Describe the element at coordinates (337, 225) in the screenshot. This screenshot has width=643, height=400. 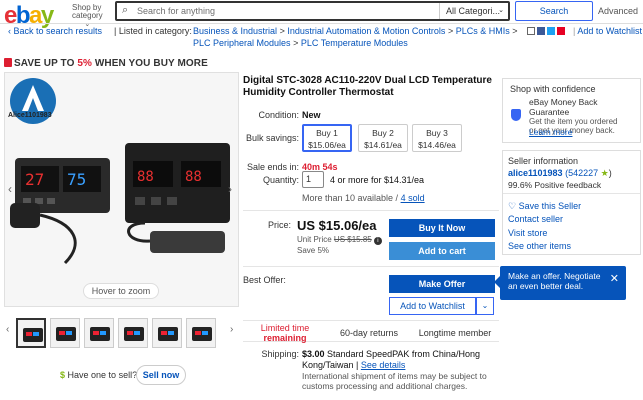
I see `item-price: US $15.06/ea` at that location.